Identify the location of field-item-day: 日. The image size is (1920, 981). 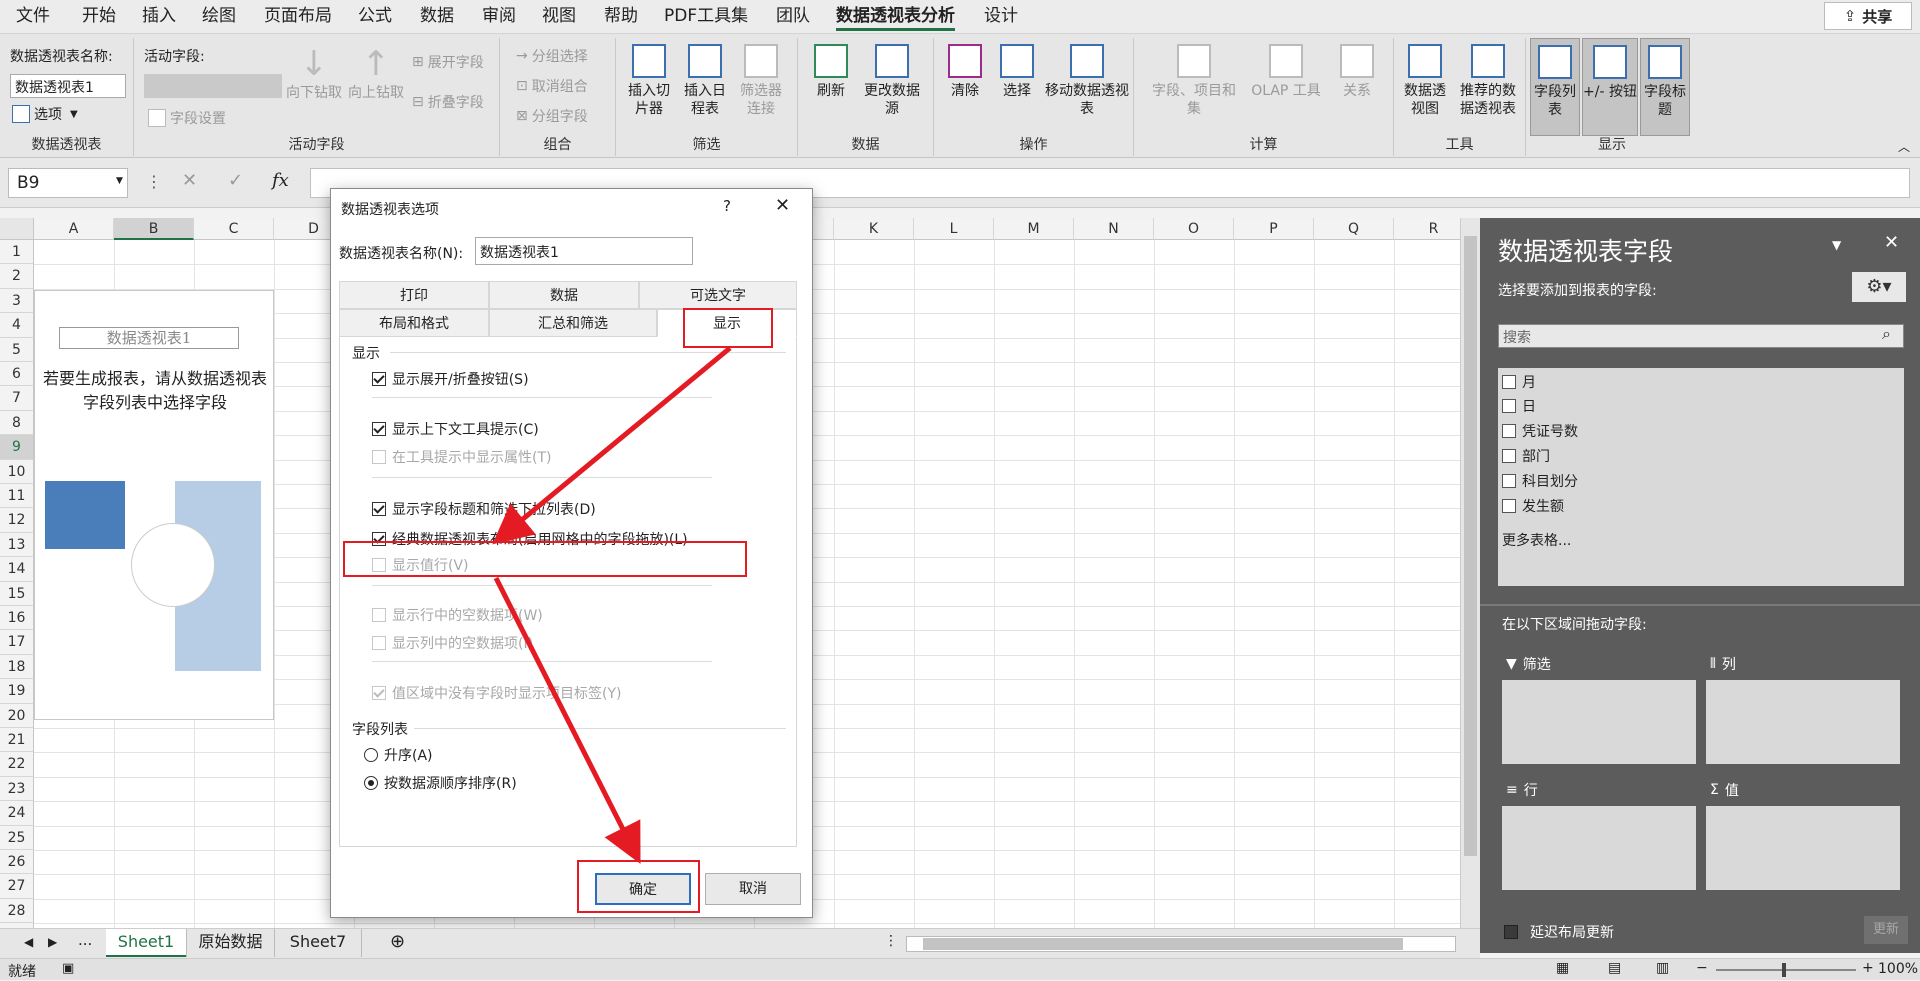
(1519, 406).